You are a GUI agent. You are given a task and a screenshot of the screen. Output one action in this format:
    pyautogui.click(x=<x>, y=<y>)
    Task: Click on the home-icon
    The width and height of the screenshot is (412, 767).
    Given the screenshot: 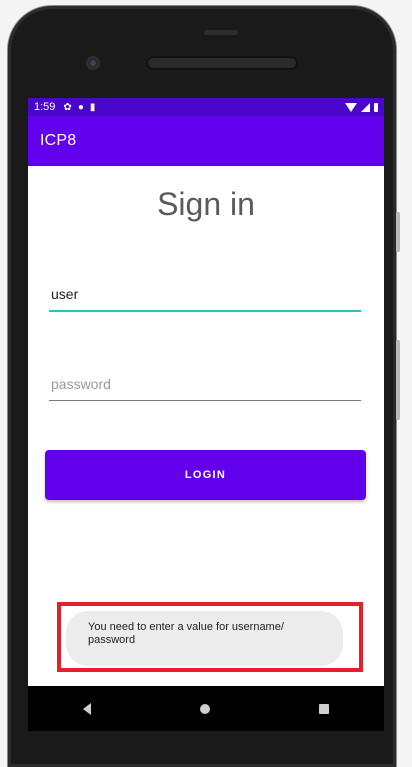 What is the action you would take?
    pyautogui.click(x=204, y=708)
    